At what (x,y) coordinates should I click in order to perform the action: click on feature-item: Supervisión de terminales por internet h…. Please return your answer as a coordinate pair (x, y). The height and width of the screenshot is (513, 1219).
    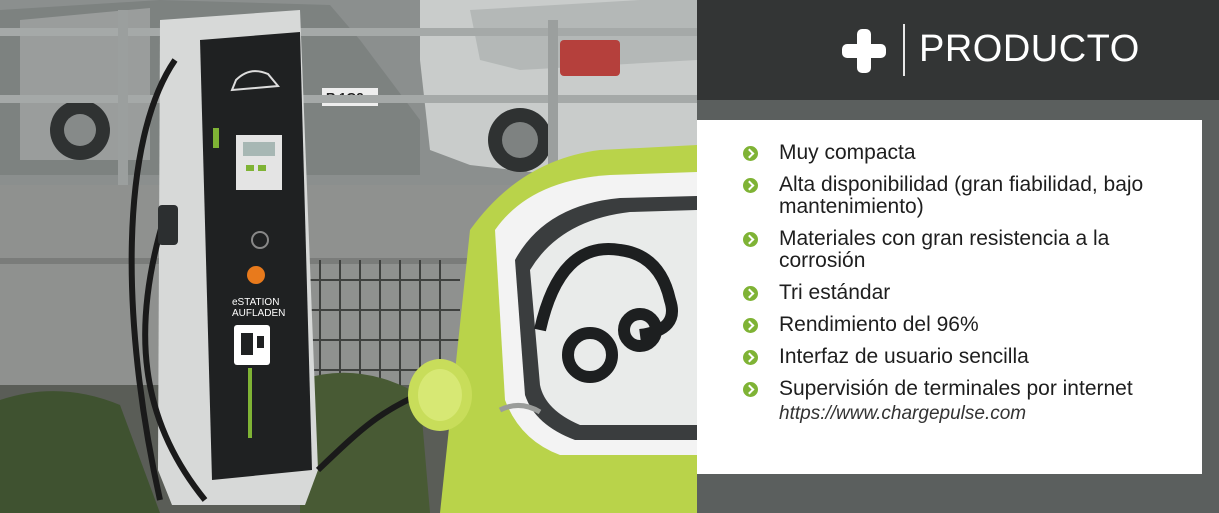
    Looking at the image, I should click on (968, 401).